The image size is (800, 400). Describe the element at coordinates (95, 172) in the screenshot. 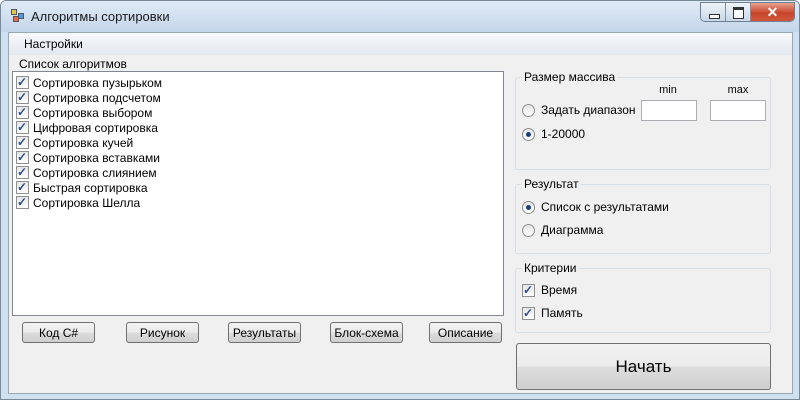

I see `list-item-label: Сортировка слиянием` at that location.